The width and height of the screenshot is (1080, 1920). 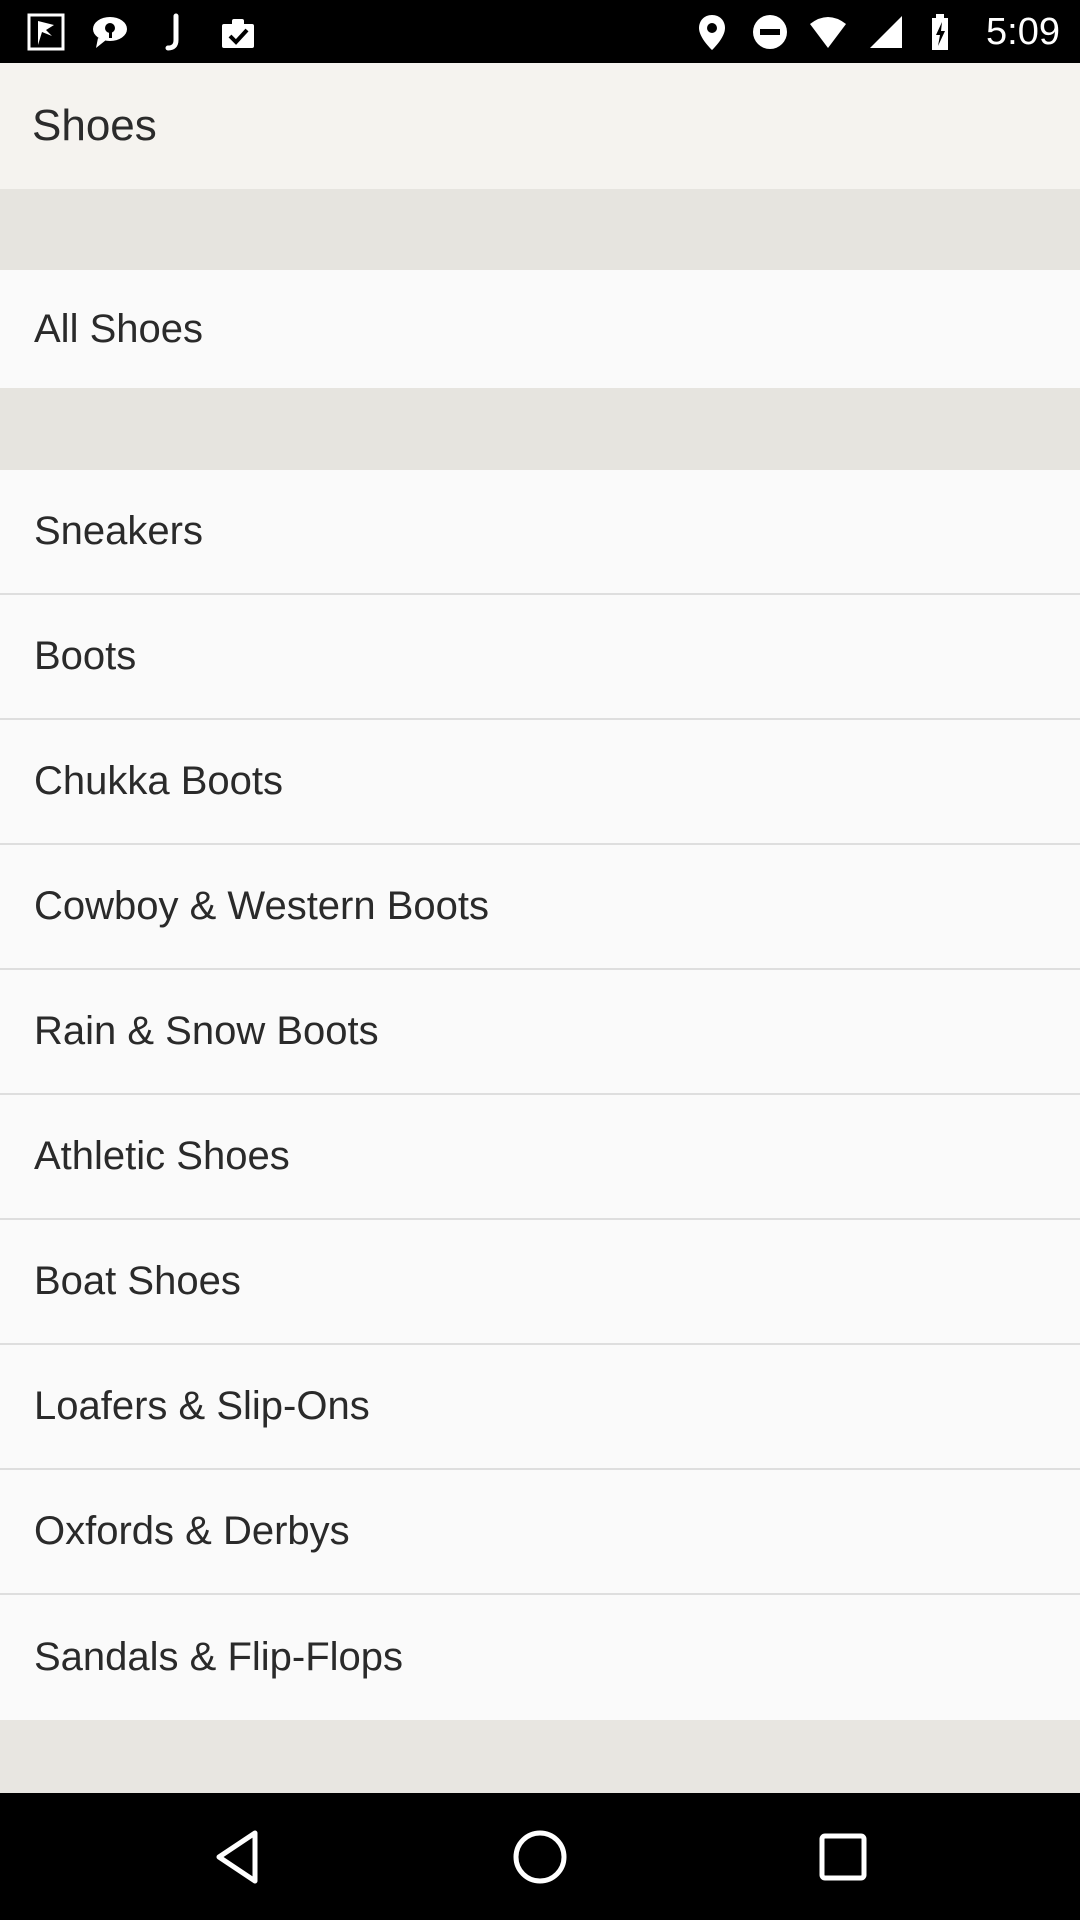 I want to click on status-clock: 5:09, so click(x=1023, y=31).